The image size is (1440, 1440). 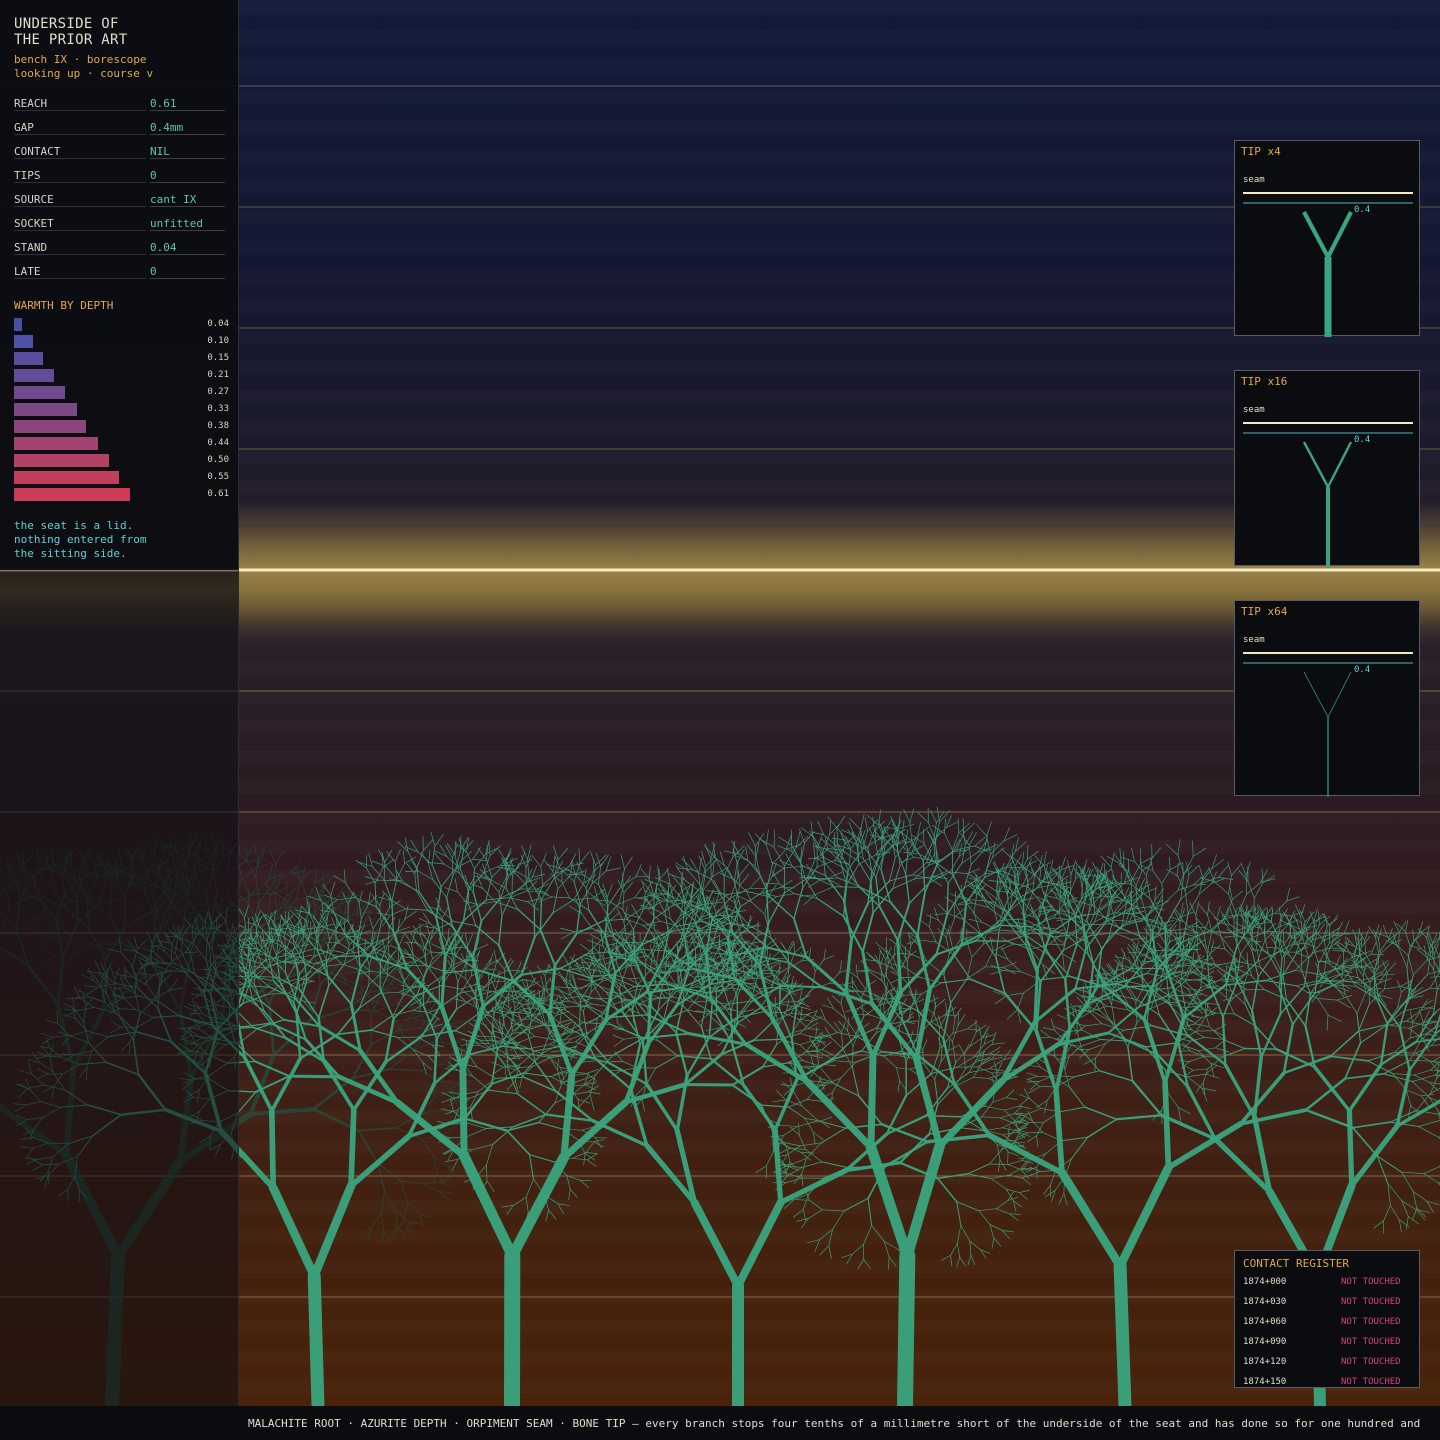 I want to click on register-row: 1874+150 NOT TOUCHED, so click(x=1328, y=1384).